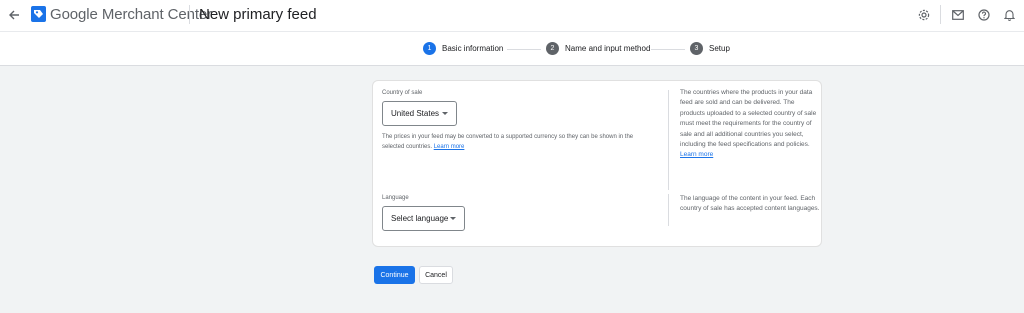 This screenshot has width=1024, height=313. What do you see at coordinates (449, 147) in the screenshot?
I see `country-learn-more-link: Learn more` at bounding box center [449, 147].